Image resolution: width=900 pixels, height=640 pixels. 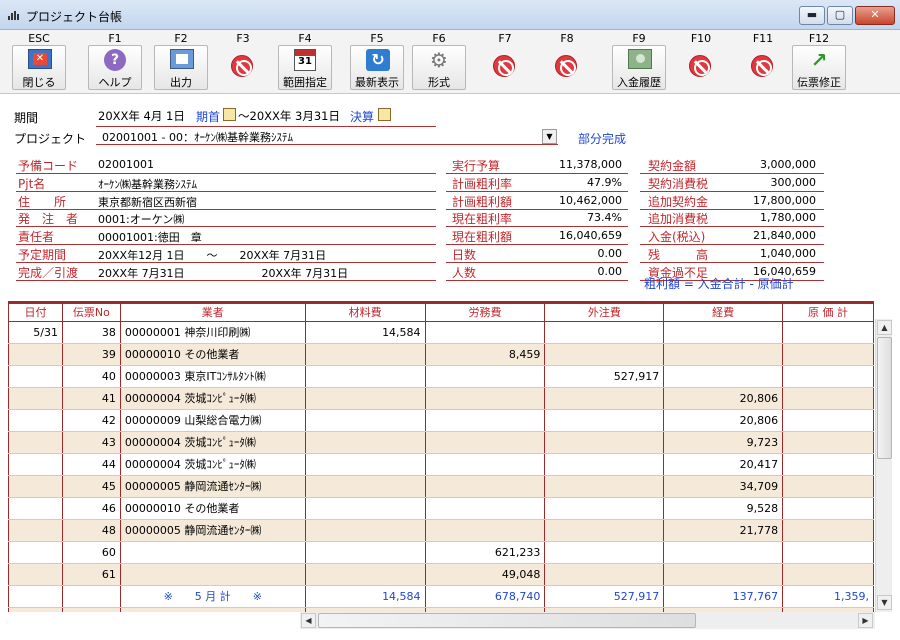 What do you see at coordinates (884, 327) in the screenshot?
I see `scroll-up-icon: ▲` at bounding box center [884, 327].